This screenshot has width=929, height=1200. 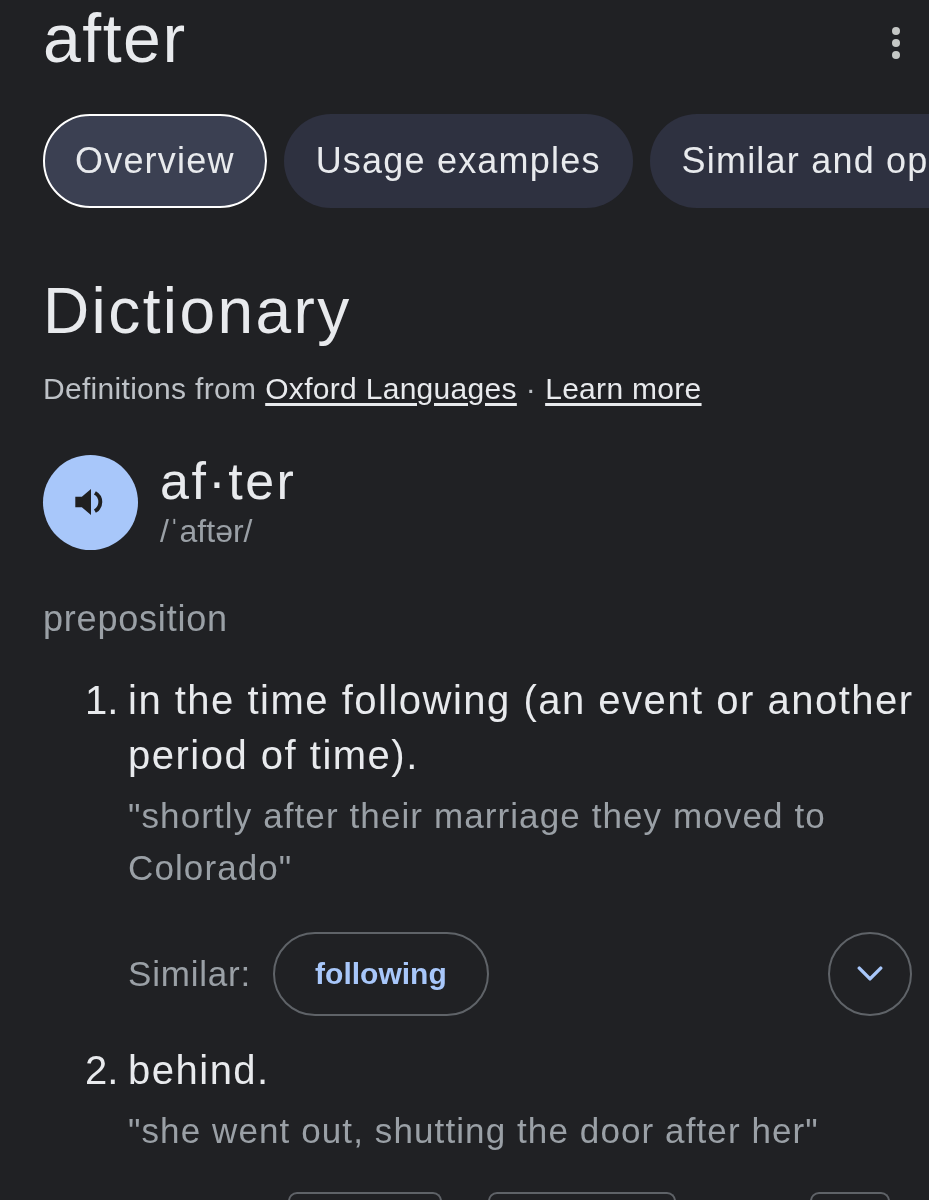 What do you see at coordinates (381, 974) in the screenshot?
I see `word-chip: following` at bounding box center [381, 974].